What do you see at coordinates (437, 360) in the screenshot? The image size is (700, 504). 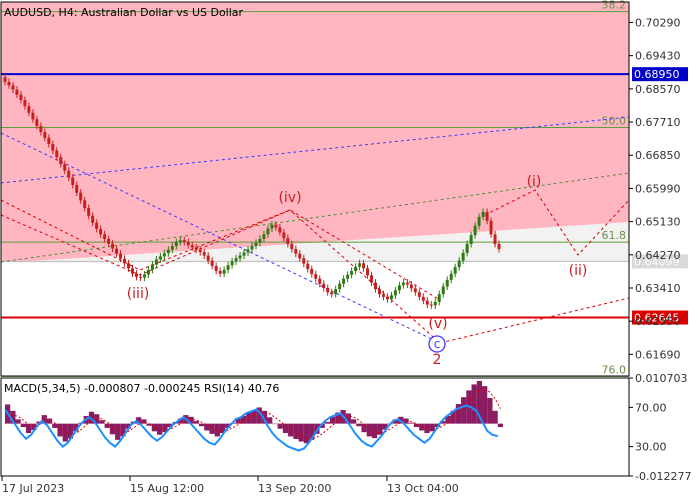 I see `wave-label: 2` at bounding box center [437, 360].